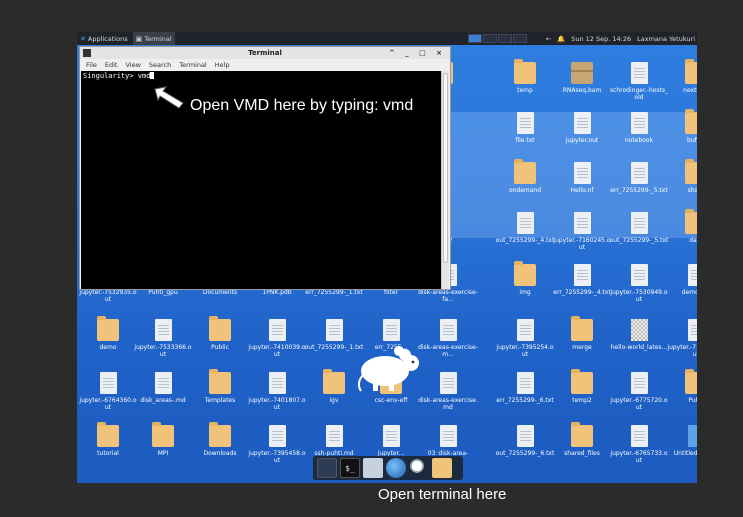  Describe the element at coordinates (163, 439) in the screenshot. I see `desktop-icon: MPI` at that location.